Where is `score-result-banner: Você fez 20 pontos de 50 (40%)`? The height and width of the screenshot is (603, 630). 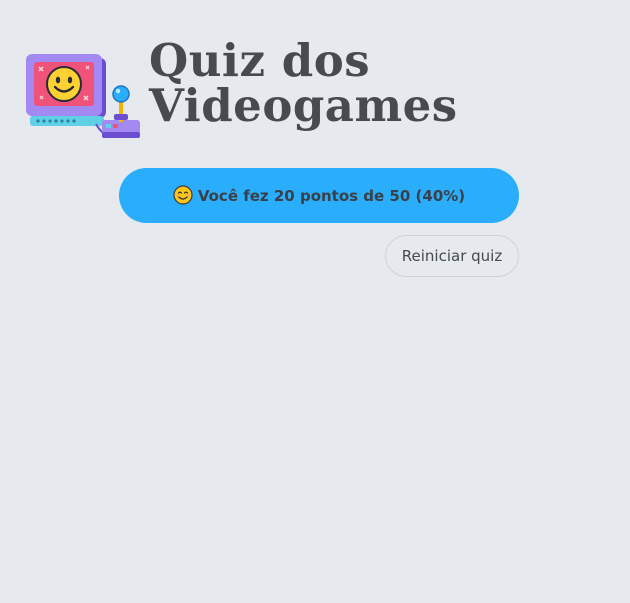 score-result-banner: Você fez 20 pontos de 50 (40%) is located at coordinates (319, 195).